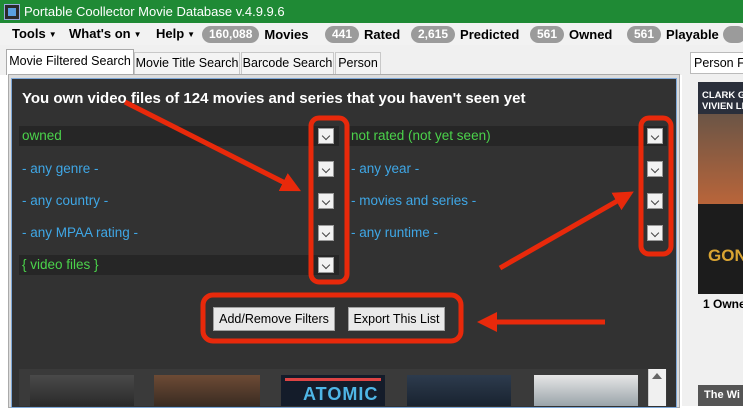 This screenshot has height=408, width=743. I want to click on arrow-to-left-dropdowns, so click(212, 145).